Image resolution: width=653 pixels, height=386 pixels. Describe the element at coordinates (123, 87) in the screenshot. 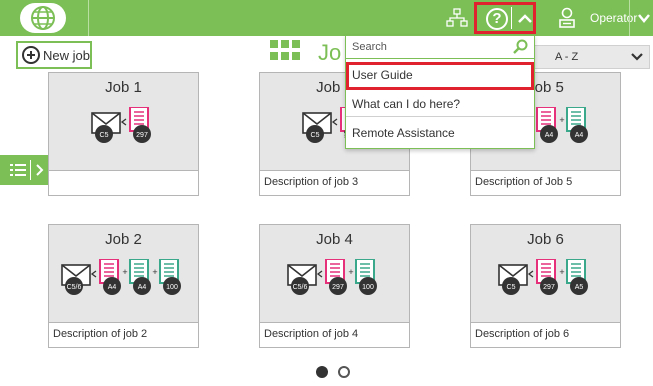

I see `job-name: Job 1` at that location.